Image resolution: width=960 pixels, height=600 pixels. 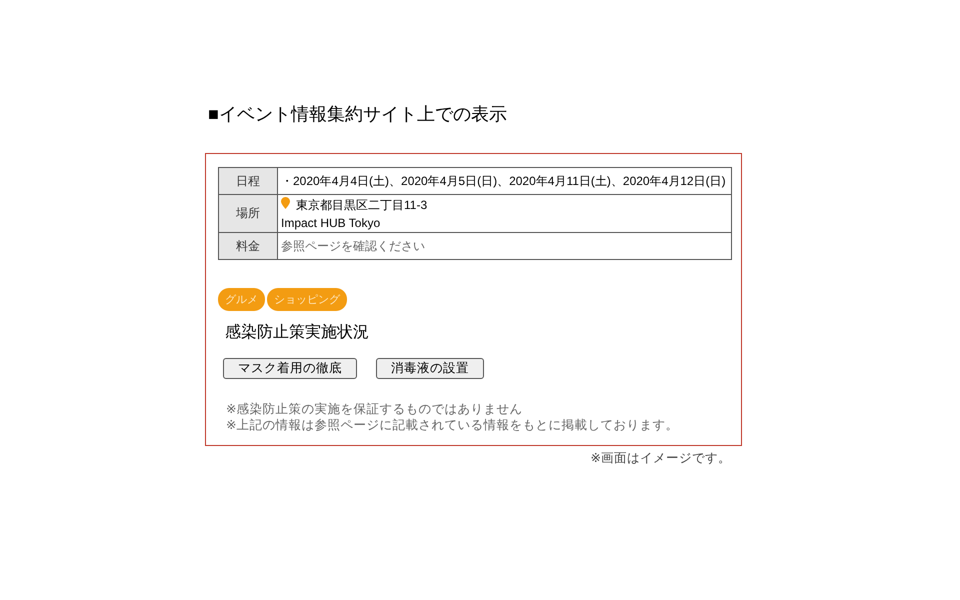 I want to click on disclaimer-note: ※感染防止策の実施を保証するものではありません, so click(x=375, y=409).